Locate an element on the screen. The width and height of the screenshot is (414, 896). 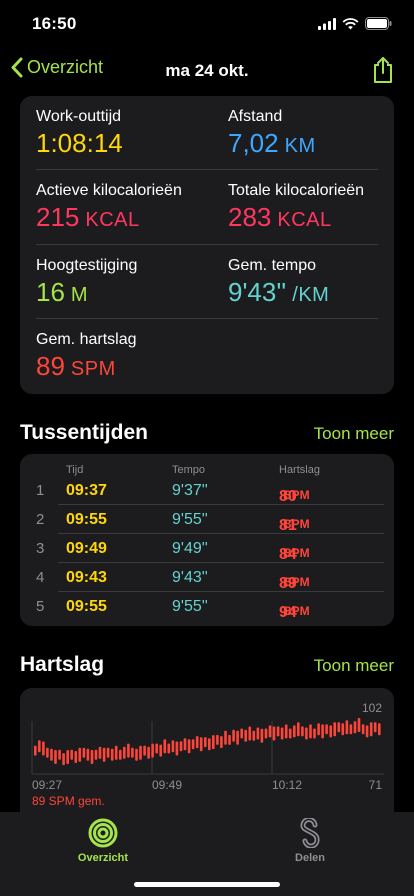
sharing-icon is located at coordinates (310, 833).